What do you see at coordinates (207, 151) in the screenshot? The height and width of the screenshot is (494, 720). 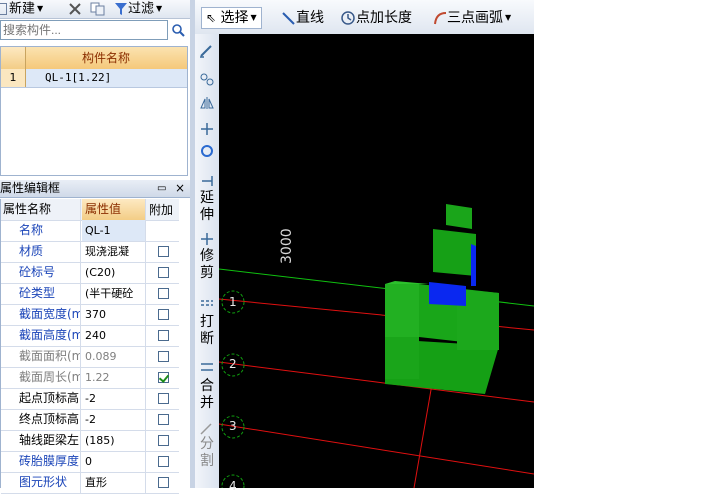 I see `rotate-icon` at bounding box center [207, 151].